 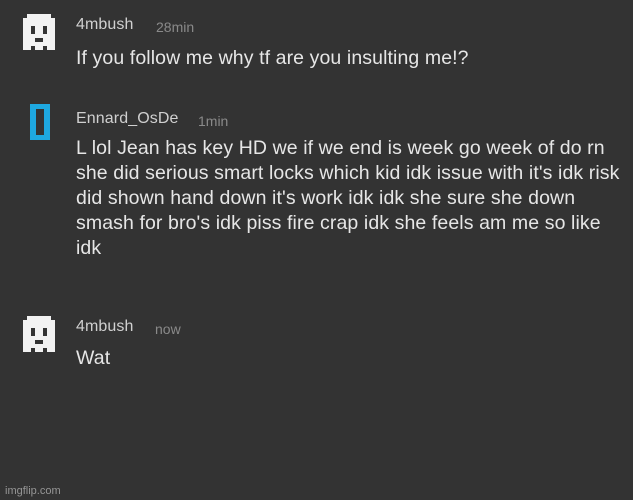 I want to click on comment-timestamp: now, so click(x=168, y=329).